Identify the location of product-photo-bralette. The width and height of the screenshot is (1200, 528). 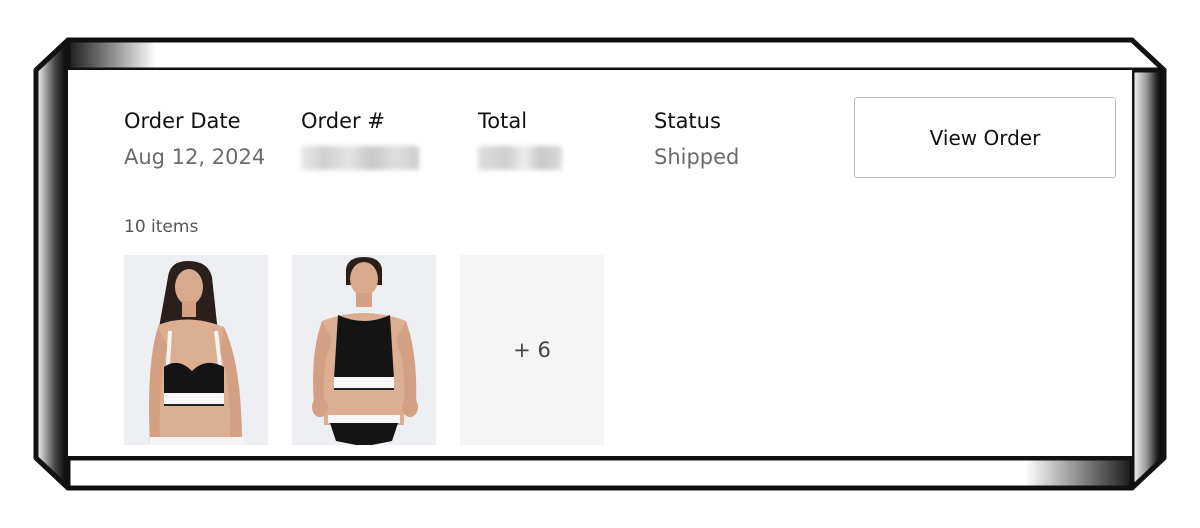
(196, 350).